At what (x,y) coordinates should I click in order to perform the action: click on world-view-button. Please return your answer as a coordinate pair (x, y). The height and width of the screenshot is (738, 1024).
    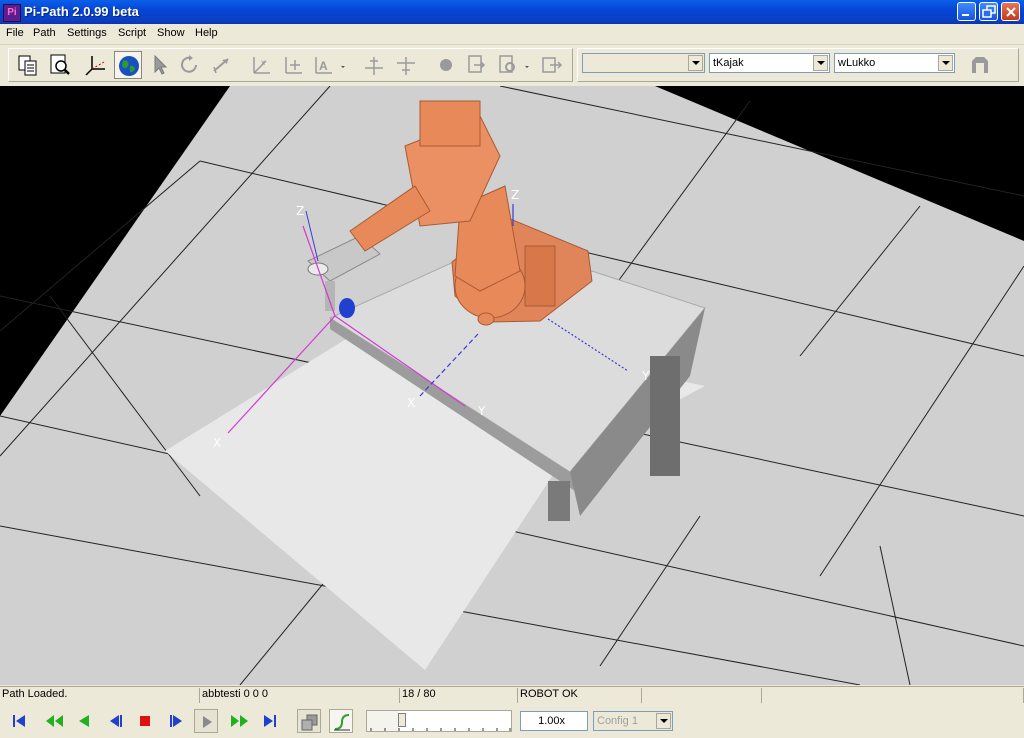
    Looking at the image, I should click on (128, 65).